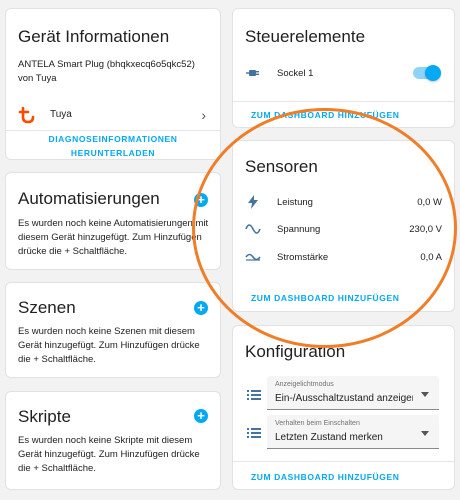 The height and width of the screenshot is (500, 460). I want to click on sensors-title: Sensoren, so click(281, 166).